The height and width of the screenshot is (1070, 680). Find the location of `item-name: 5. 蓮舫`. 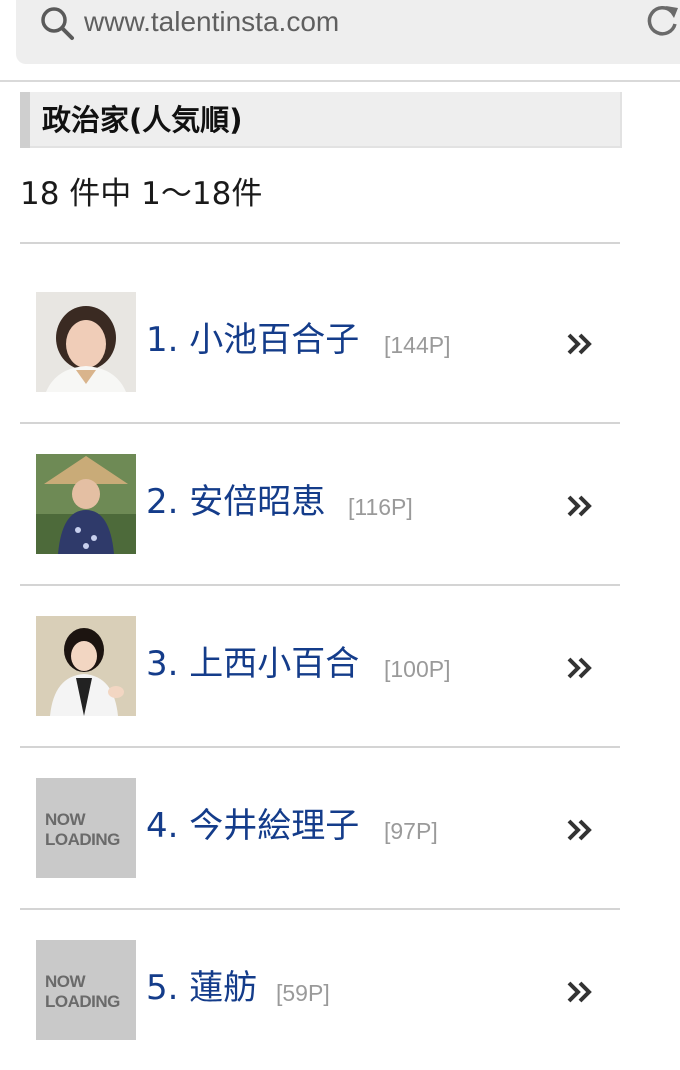

item-name: 5. 蓮舫 is located at coordinates (201, 988).